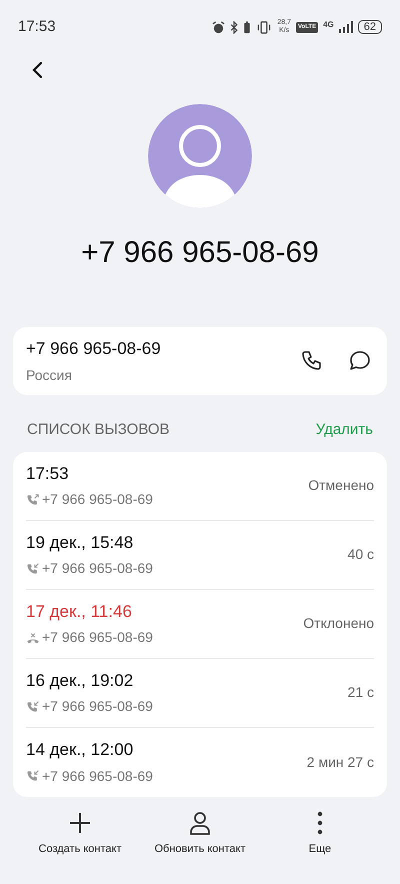  What do you see at coordinates (247, 27) in the screenshot?
I see `battery-saver-icon` at bounding box center [247, 27].